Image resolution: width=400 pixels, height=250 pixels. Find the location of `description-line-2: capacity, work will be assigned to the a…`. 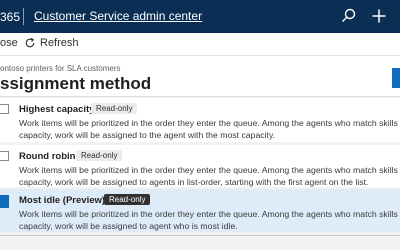

description-line-2: capacity, work will be assigned to the a… is located at coordinates (147, 135).